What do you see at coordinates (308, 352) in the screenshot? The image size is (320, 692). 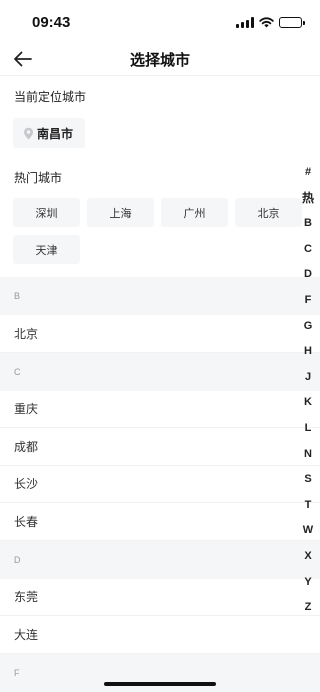 I see `index-item-h: H` at bounding box center [308, 352].